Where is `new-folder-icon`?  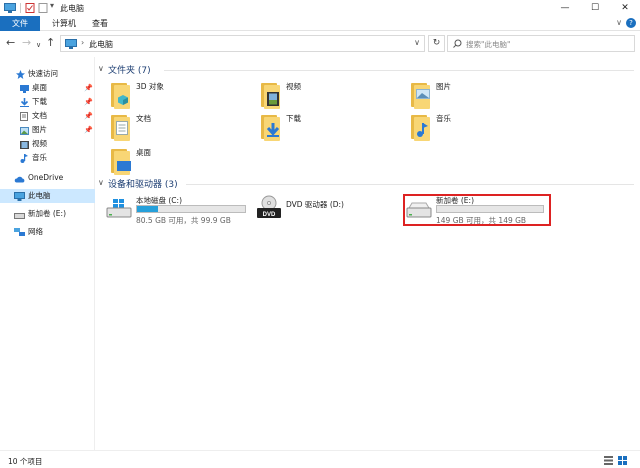 new-folder-icon is located at coordinates (43, 9).